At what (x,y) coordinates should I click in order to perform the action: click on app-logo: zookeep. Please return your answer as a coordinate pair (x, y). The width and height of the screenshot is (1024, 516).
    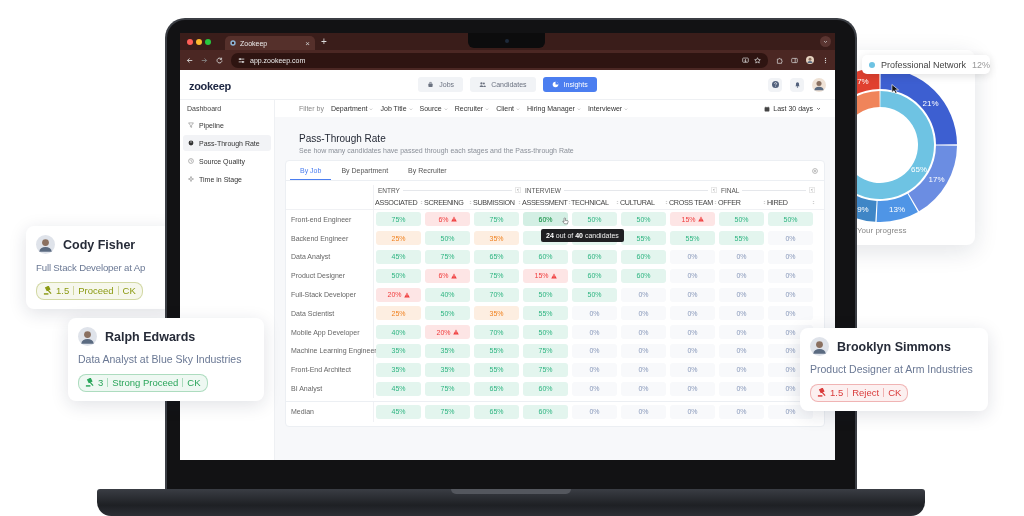
    Looking at the image, I should click on (210, 85).